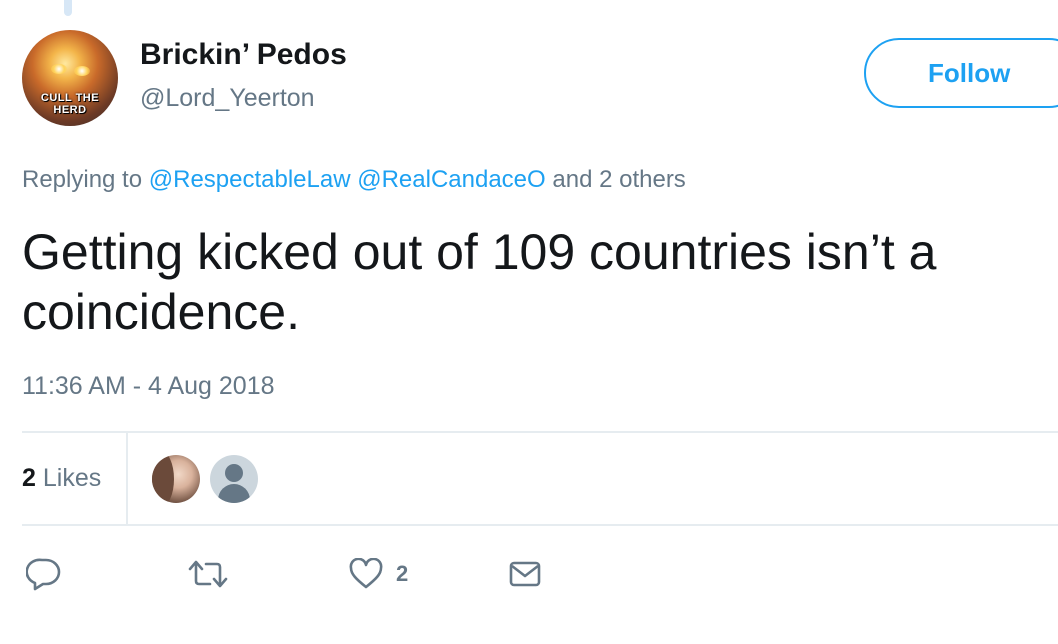 The width and height of the screenshot is (1058, 644). Describe the element at coordinates (227, 98) in the screenshot. I see `user-handle: @Lord_Yeerton` at that location.